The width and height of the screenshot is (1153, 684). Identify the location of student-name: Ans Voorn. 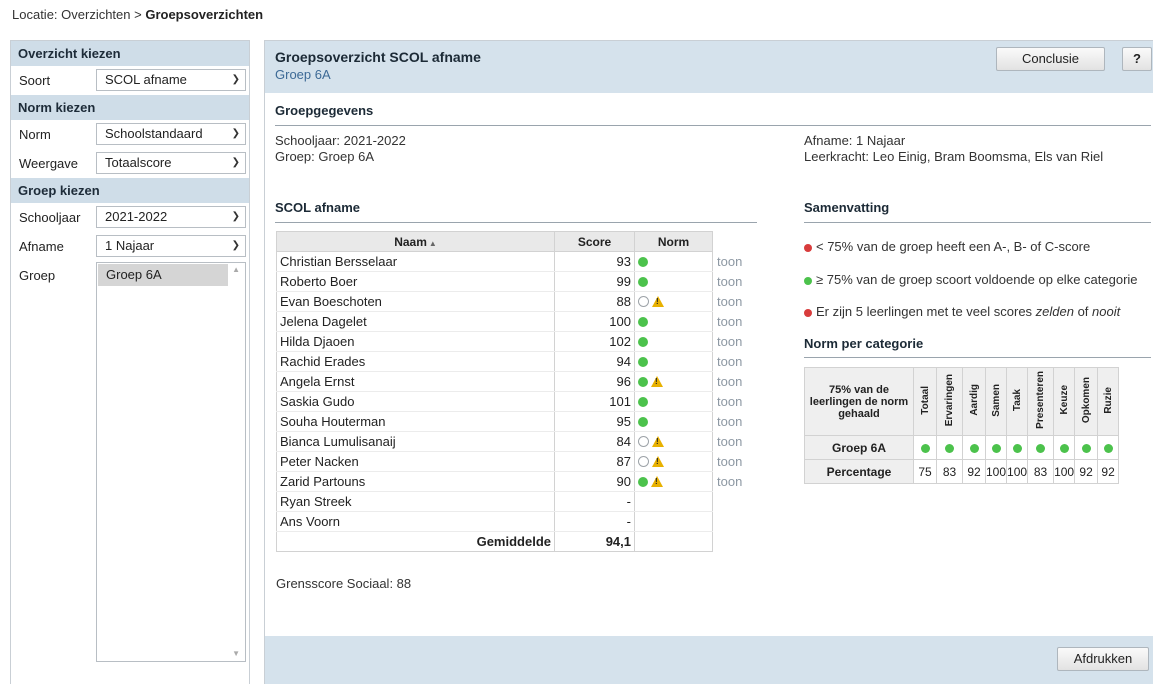
(415, 521).